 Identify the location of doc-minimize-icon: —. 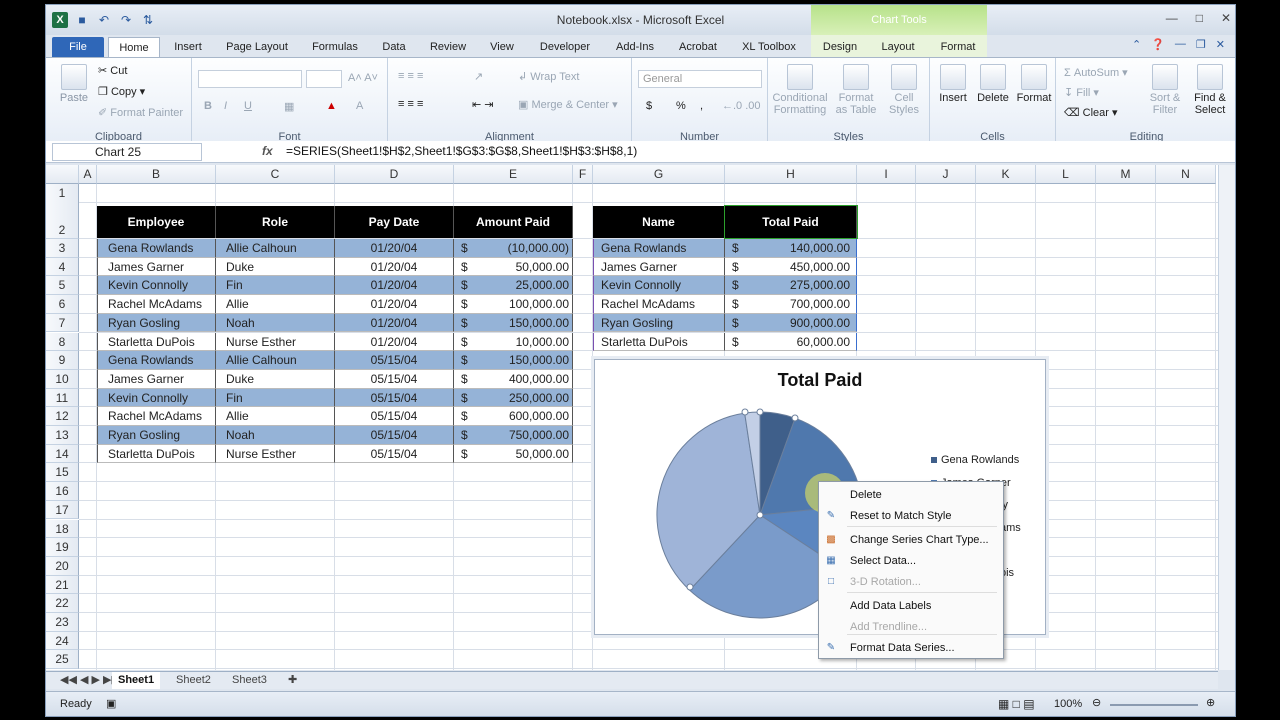
(1180, 44).